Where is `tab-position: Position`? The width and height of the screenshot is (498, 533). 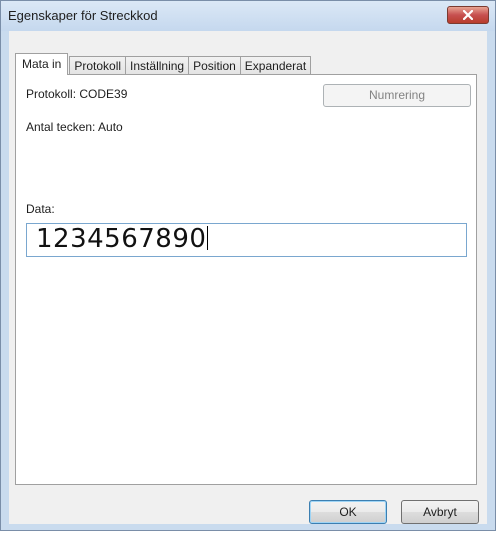
tab-position: Position is located at coordinates (214, 65).